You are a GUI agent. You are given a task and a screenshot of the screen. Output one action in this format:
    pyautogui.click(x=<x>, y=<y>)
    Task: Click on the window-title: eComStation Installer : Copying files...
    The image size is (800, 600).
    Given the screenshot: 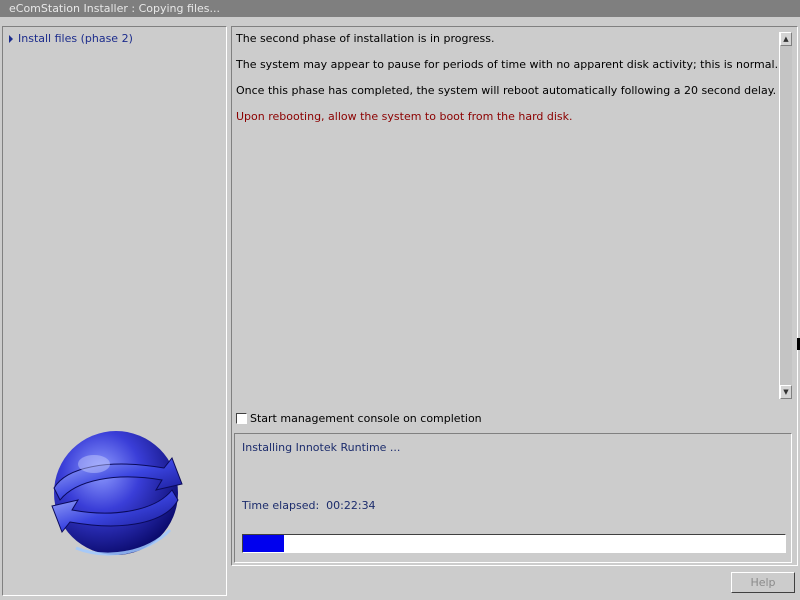 What is the action you would take?
    pyautogui.click(x=400, y=8)
    